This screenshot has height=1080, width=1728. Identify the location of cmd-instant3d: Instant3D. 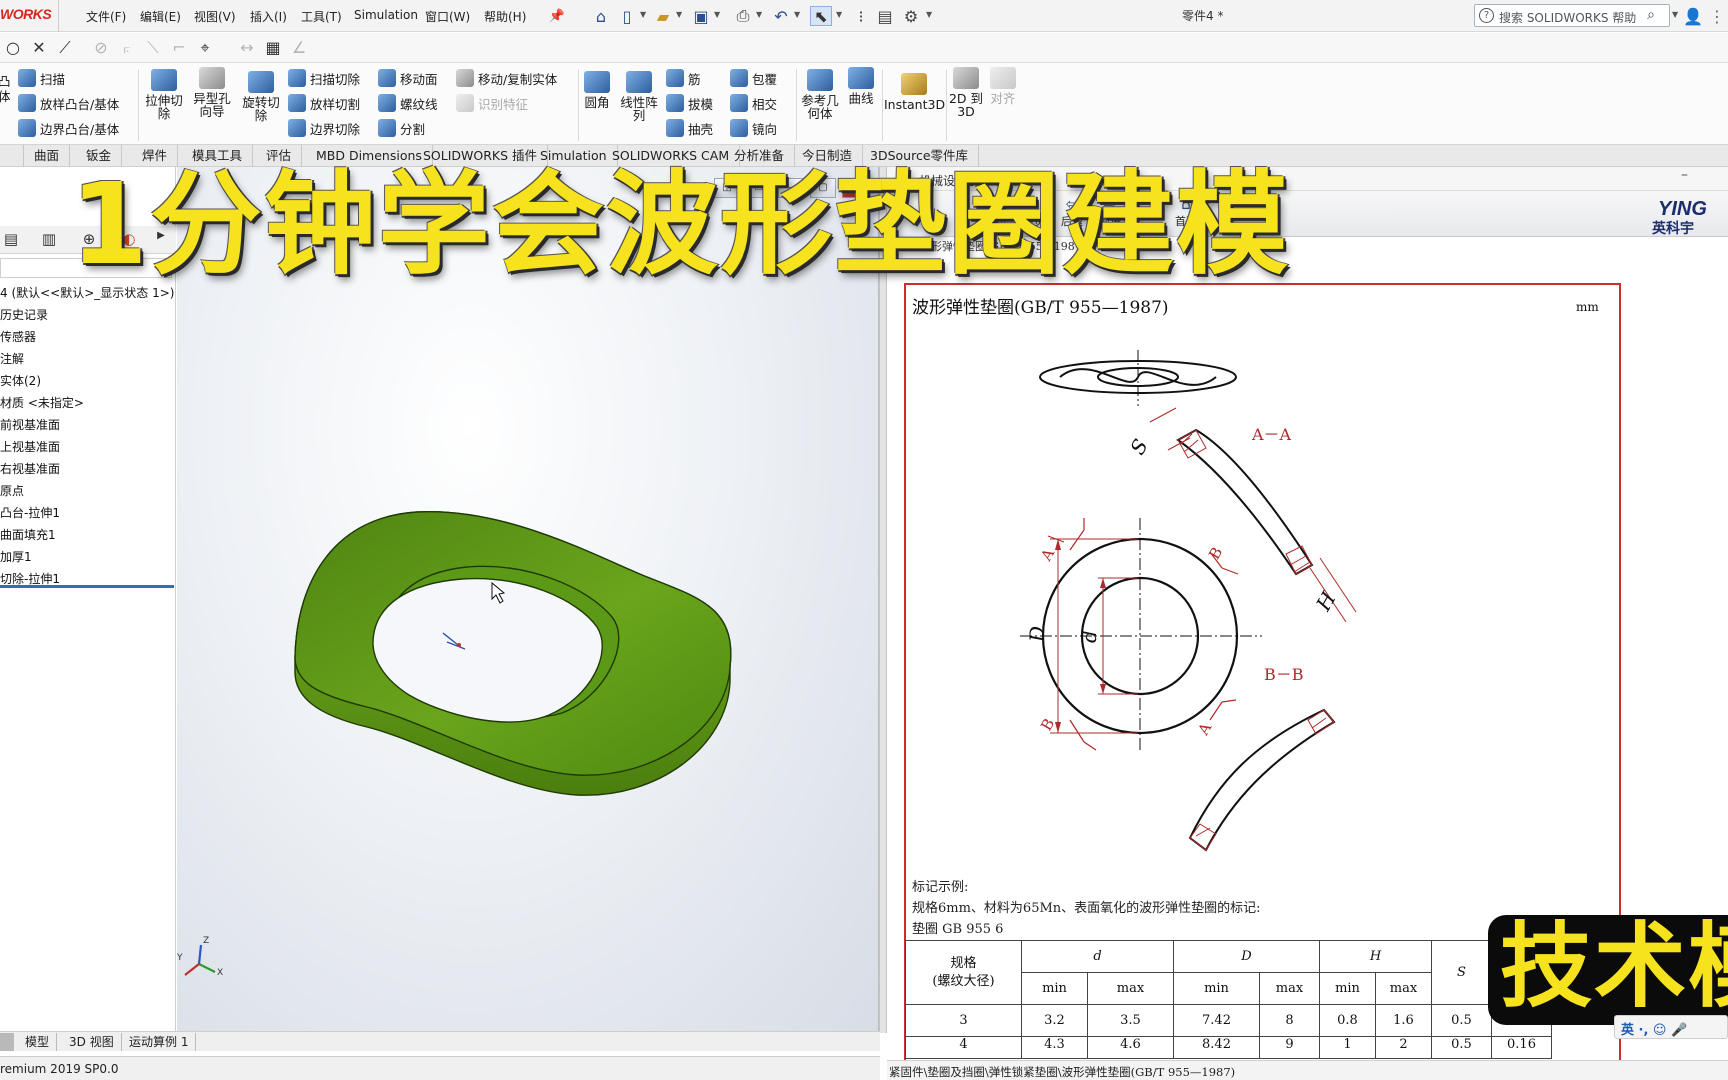
(915, 92).